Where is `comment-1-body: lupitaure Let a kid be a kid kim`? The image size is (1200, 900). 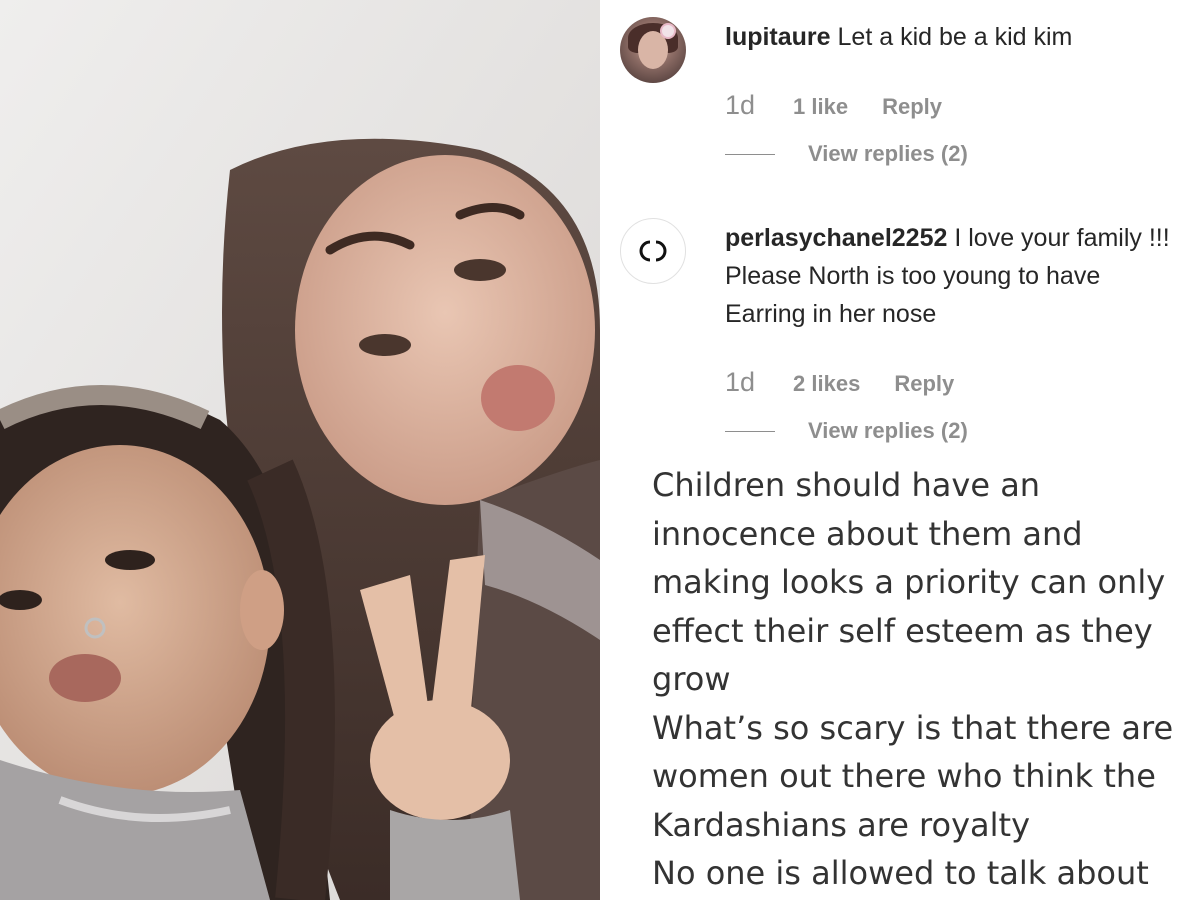 comment-1-body: lupitaure Let a kid be a kid kim is located at coordinates (955, 37).